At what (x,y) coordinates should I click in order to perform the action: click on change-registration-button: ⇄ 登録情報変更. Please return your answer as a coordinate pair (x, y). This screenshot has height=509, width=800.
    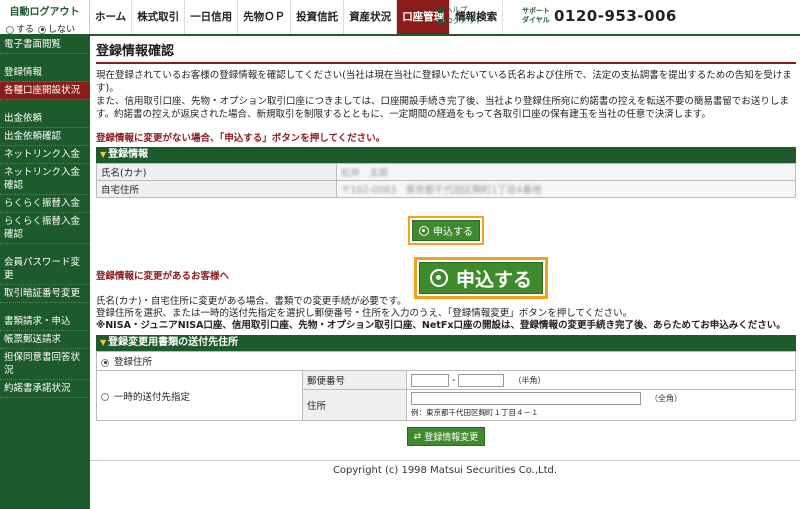
    Looking at the image, I should click on (446, 436).